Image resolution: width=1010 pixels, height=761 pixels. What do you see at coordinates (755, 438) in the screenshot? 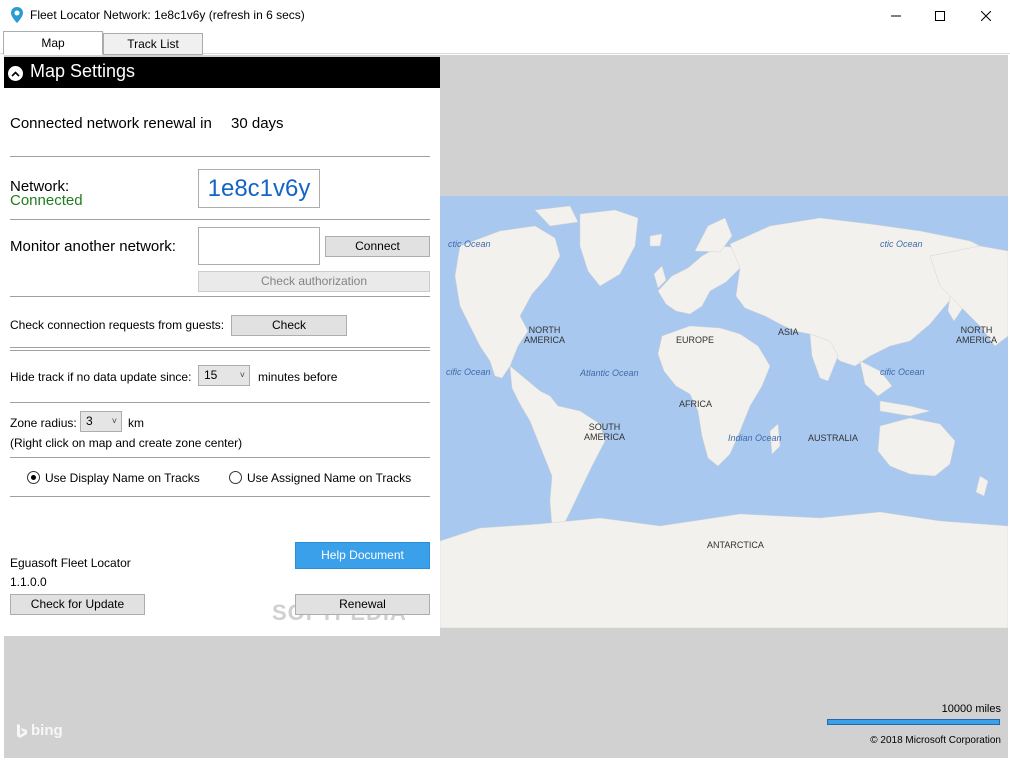
I see `ocean-label-indian: Indian Ocean` at bounding box center [755, 438].